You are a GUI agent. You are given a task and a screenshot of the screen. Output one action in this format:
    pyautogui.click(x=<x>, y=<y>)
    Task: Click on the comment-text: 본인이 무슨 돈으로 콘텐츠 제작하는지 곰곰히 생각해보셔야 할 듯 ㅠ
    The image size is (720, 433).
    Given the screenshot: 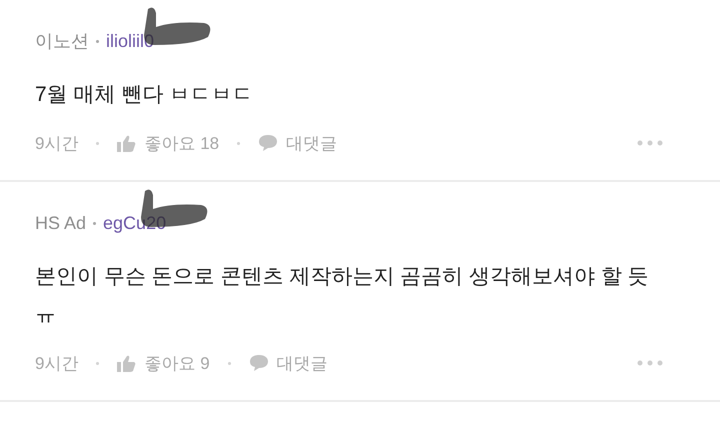 What is the action you would take?
    pyautogui.click(x=342, y=296)
    